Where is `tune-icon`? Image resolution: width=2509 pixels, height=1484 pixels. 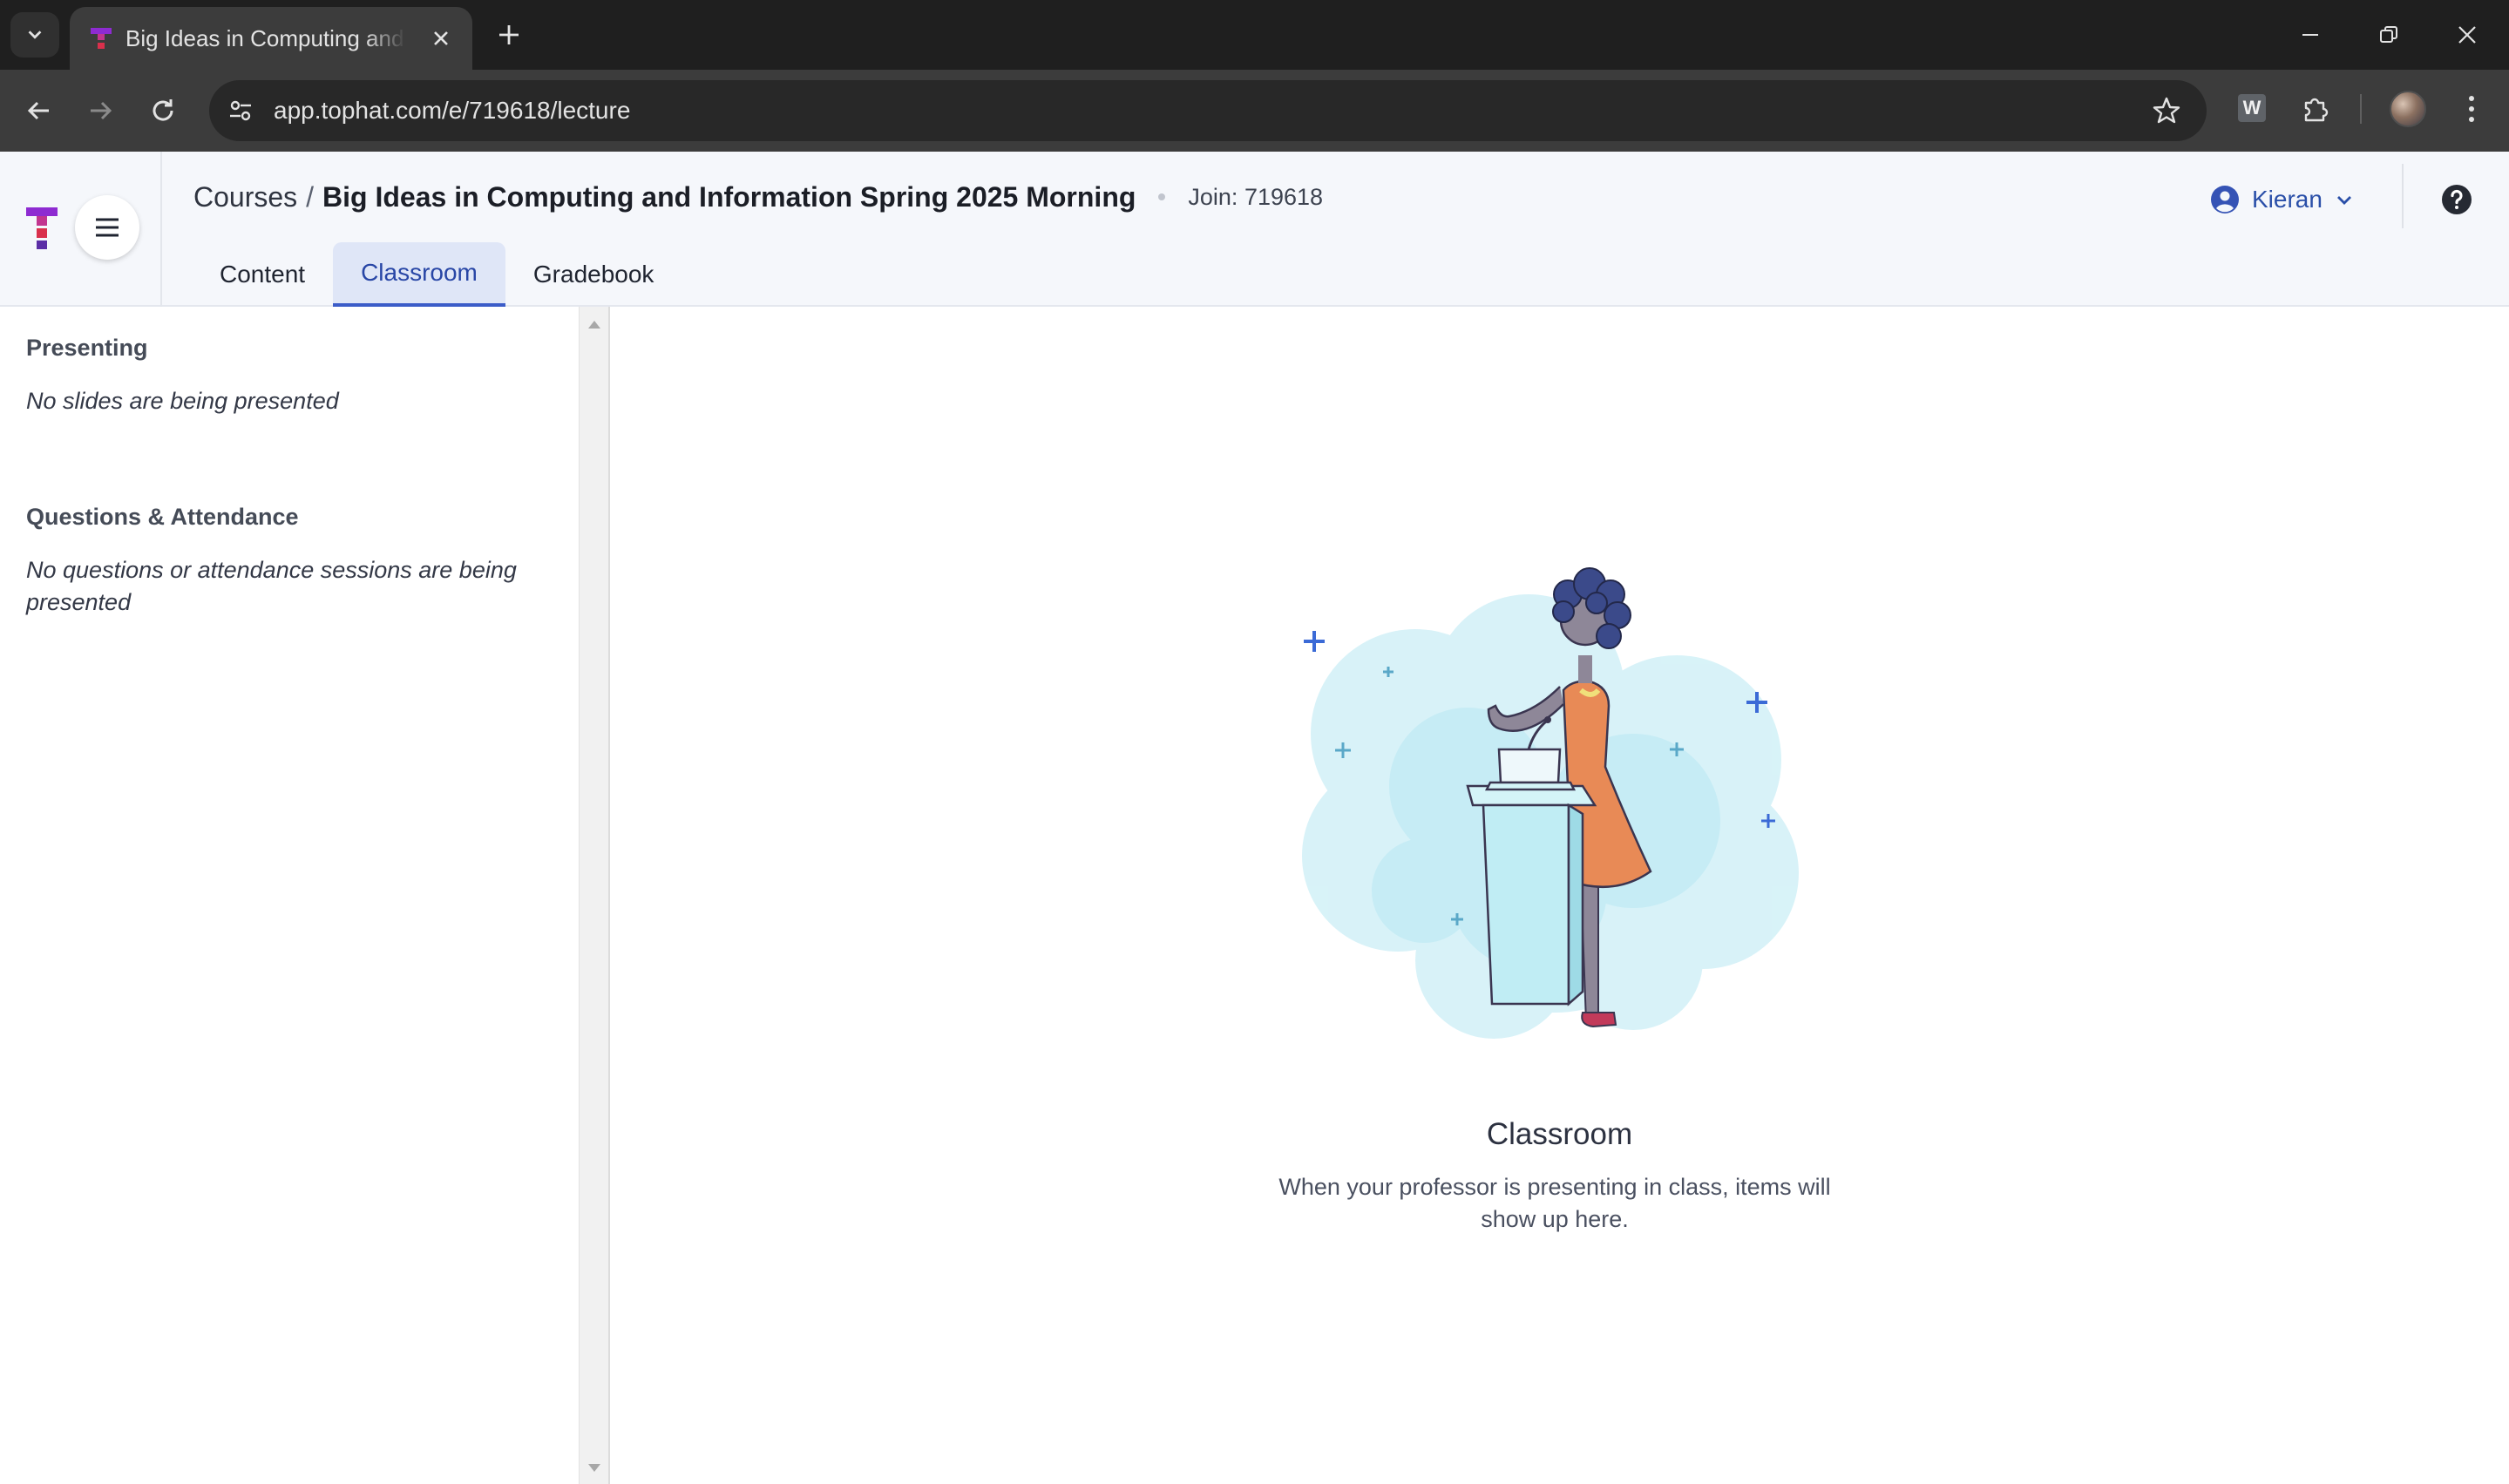
tune-icon is located at coordinates (240, 110).